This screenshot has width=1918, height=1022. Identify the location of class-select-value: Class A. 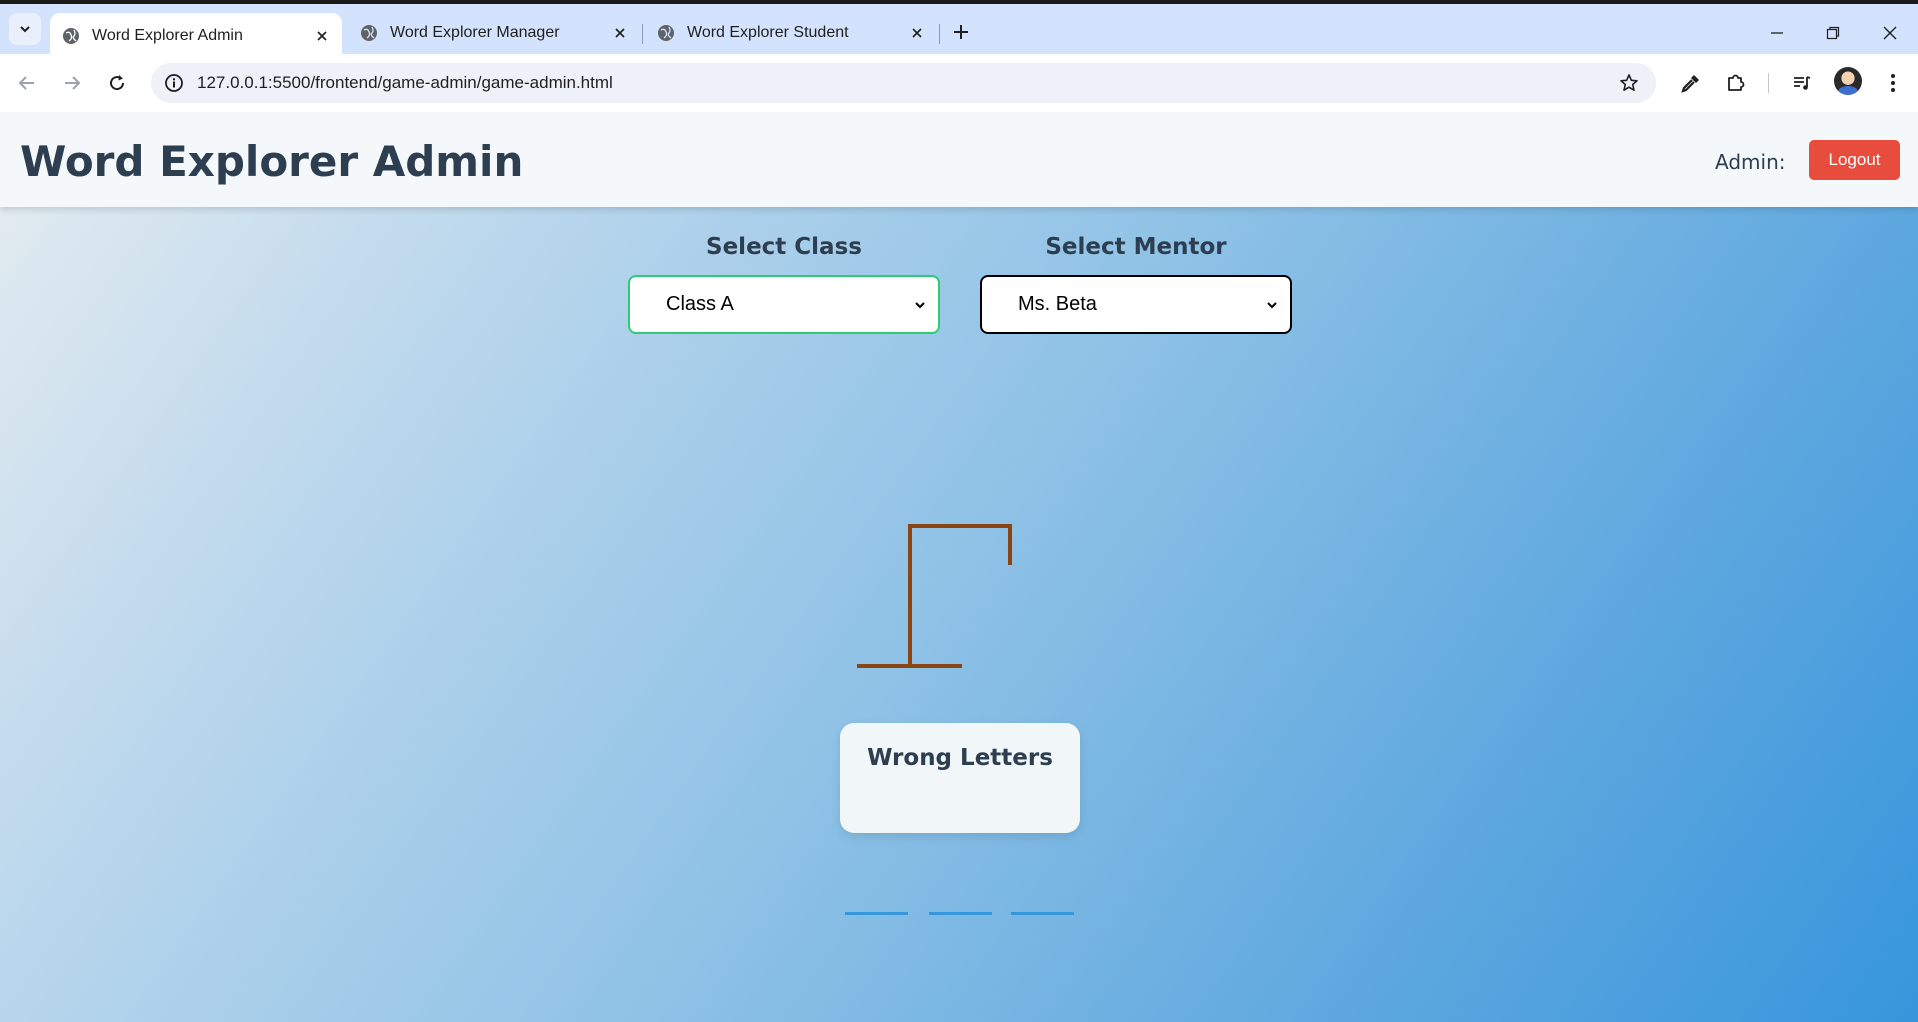
(700, 304).